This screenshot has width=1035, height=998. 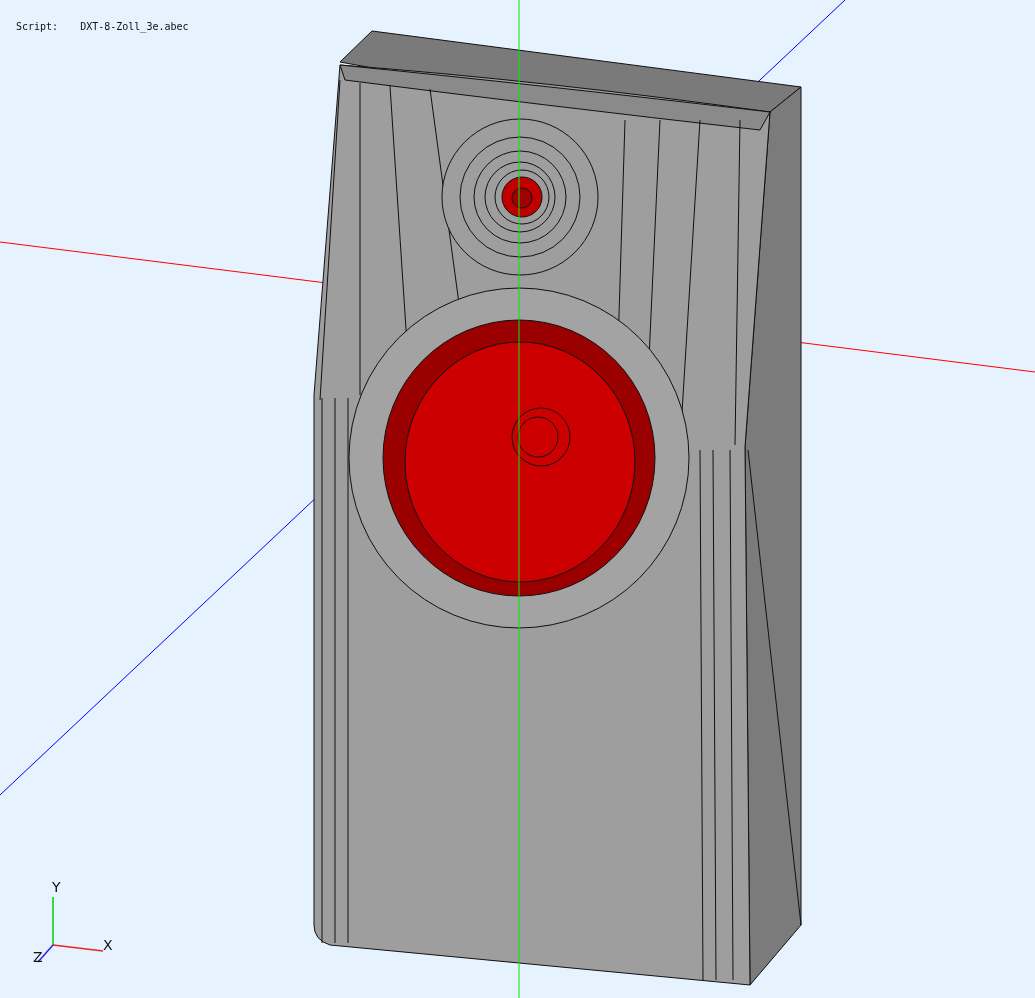 What do you see at coordinates (108, 945) in the screenshot?
I see `axis-label: X` at bounding box center [108, 945].